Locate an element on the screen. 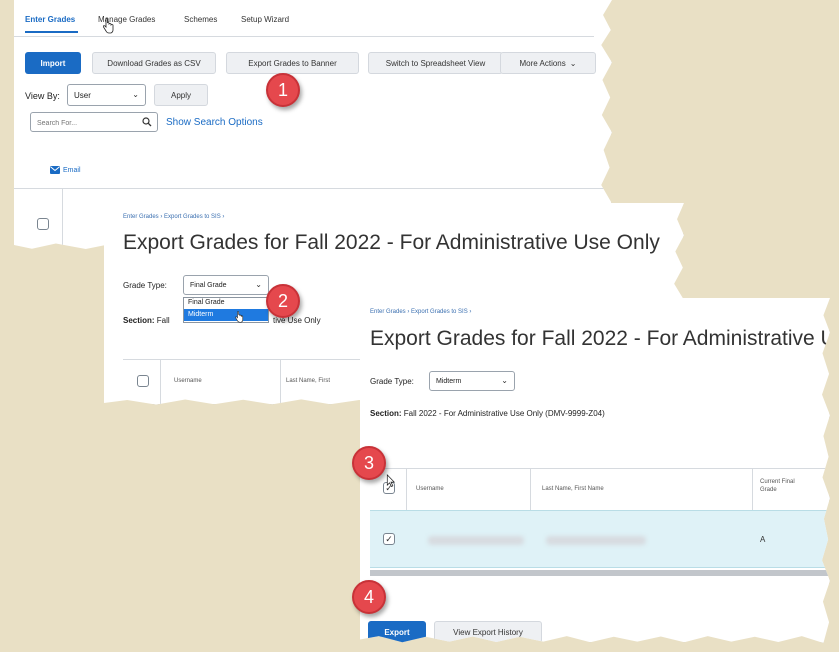  more-actions-button: More Actions ⌄ is located at coordinates (548, 63).